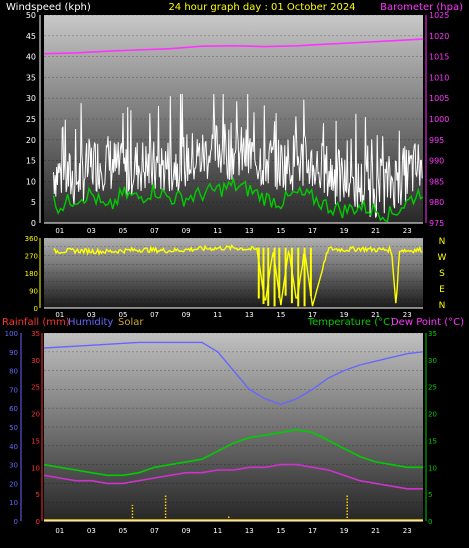  Describe the element at coordinates (13, 503) in the screenshot. I see `humidity-tick-label: 10` at that location.